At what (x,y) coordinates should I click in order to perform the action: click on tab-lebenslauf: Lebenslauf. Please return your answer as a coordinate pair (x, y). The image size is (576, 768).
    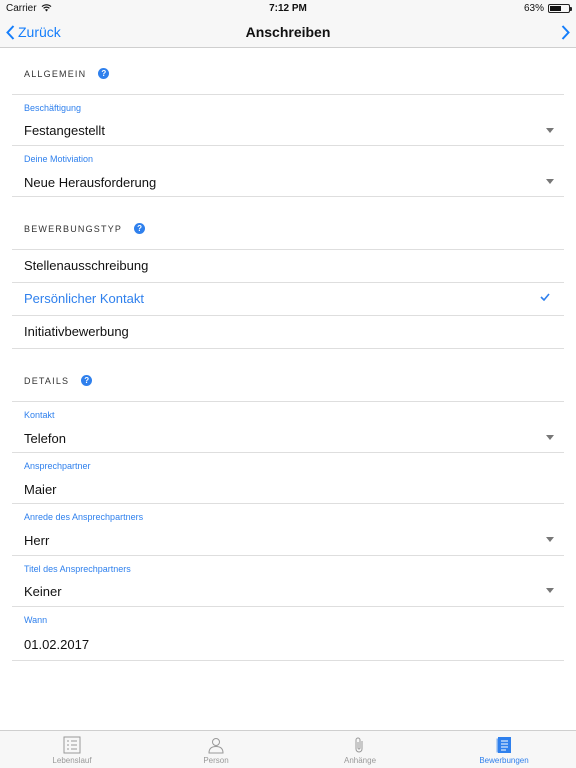
    Looking at the image, I should click on (72, 749).